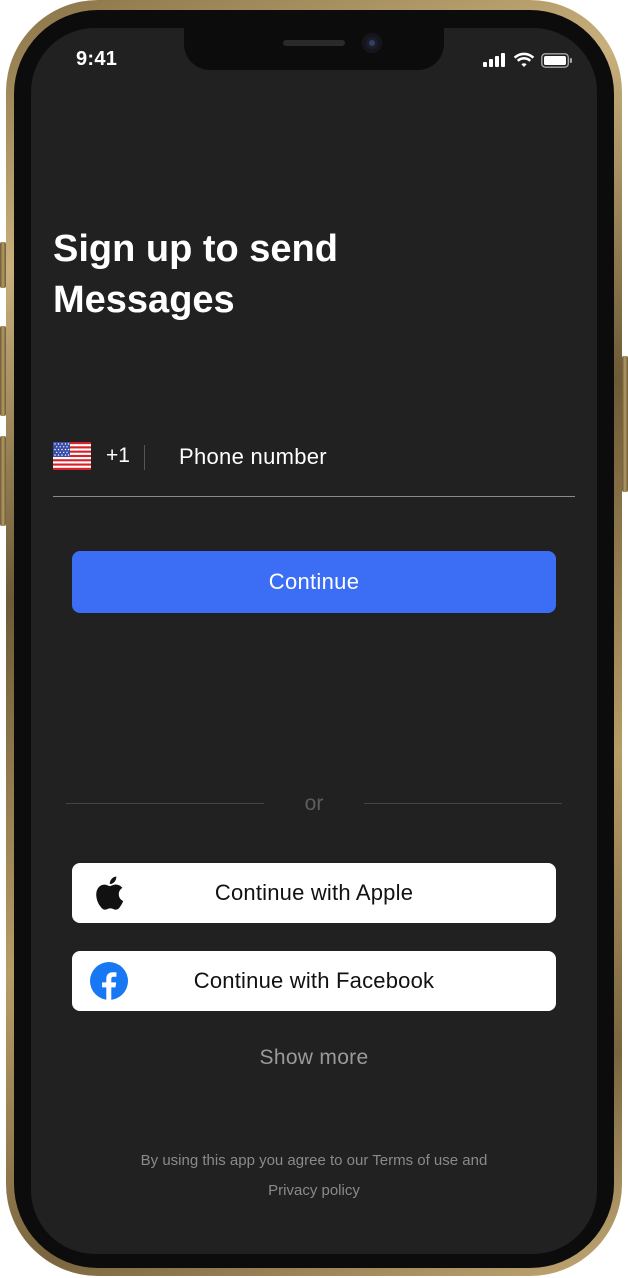  I want to click on or-divider-line-right, so click(463, 803).